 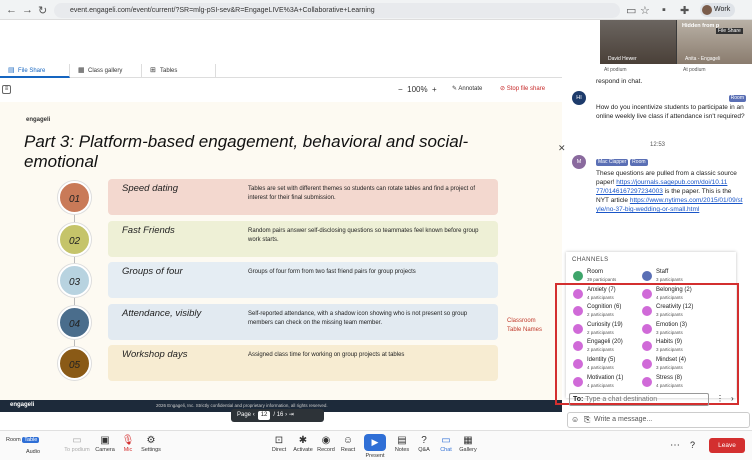 I want to click on tab-file-share: ▤ File Share, so click(x=35, y=71).